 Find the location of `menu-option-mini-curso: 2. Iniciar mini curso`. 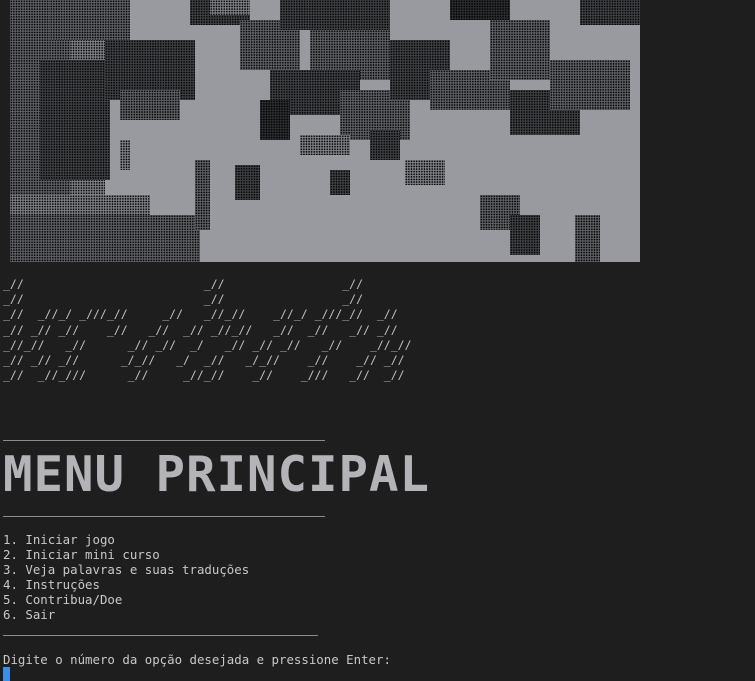

menu-option-mini-curso: 2. Iniciar mini curso is located at coordinates (81, 554).